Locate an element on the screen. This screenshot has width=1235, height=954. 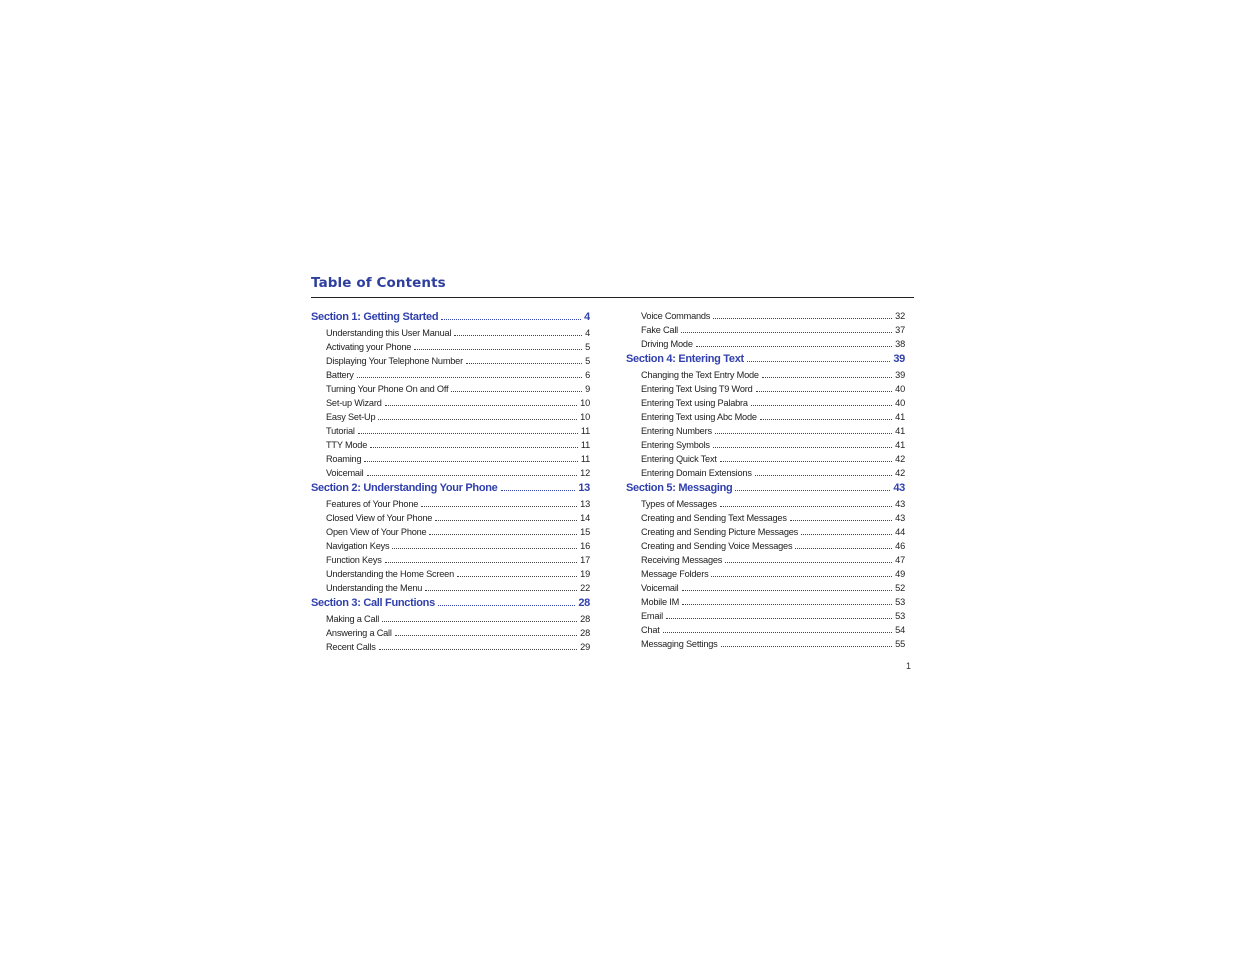
toc-entry-label: TTY Mode is located at coordinates (347, 445).